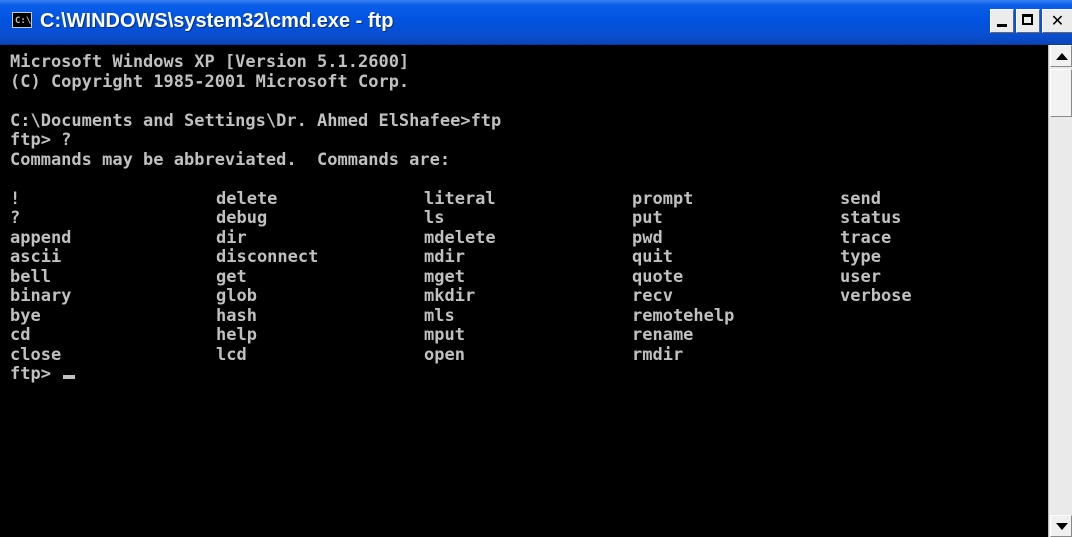 Image resolution: width=1072 pixels, height=537 pixels. What do you see at coordinates (231, 276) in the screenshot?
I see `ftp-command: get` at bounding box center [231, 276].